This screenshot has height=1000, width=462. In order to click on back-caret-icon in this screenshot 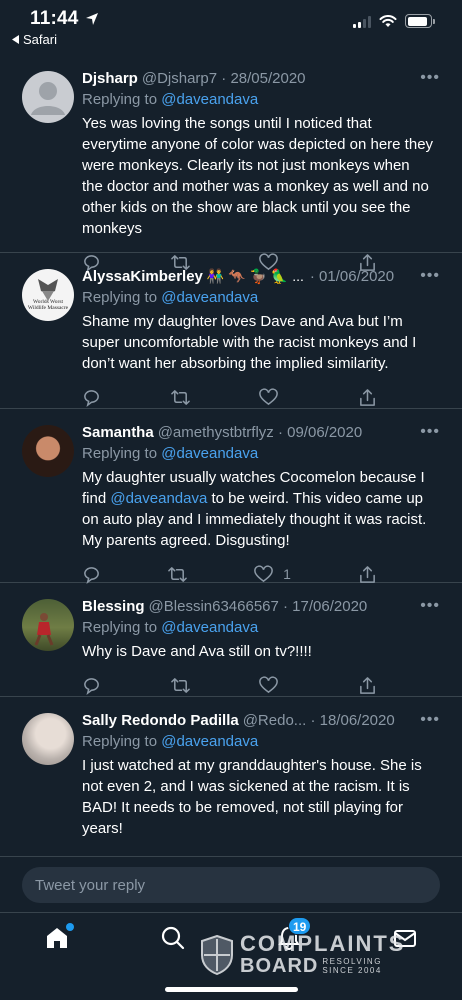, I will do `click(15, 39)`.